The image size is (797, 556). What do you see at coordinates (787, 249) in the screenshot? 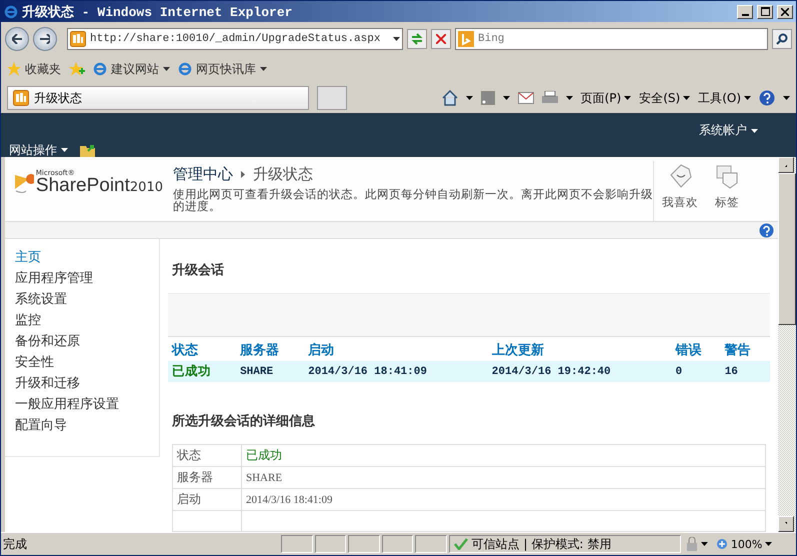
I see `scrollbar-thumb` at bounding box center [787, 249].